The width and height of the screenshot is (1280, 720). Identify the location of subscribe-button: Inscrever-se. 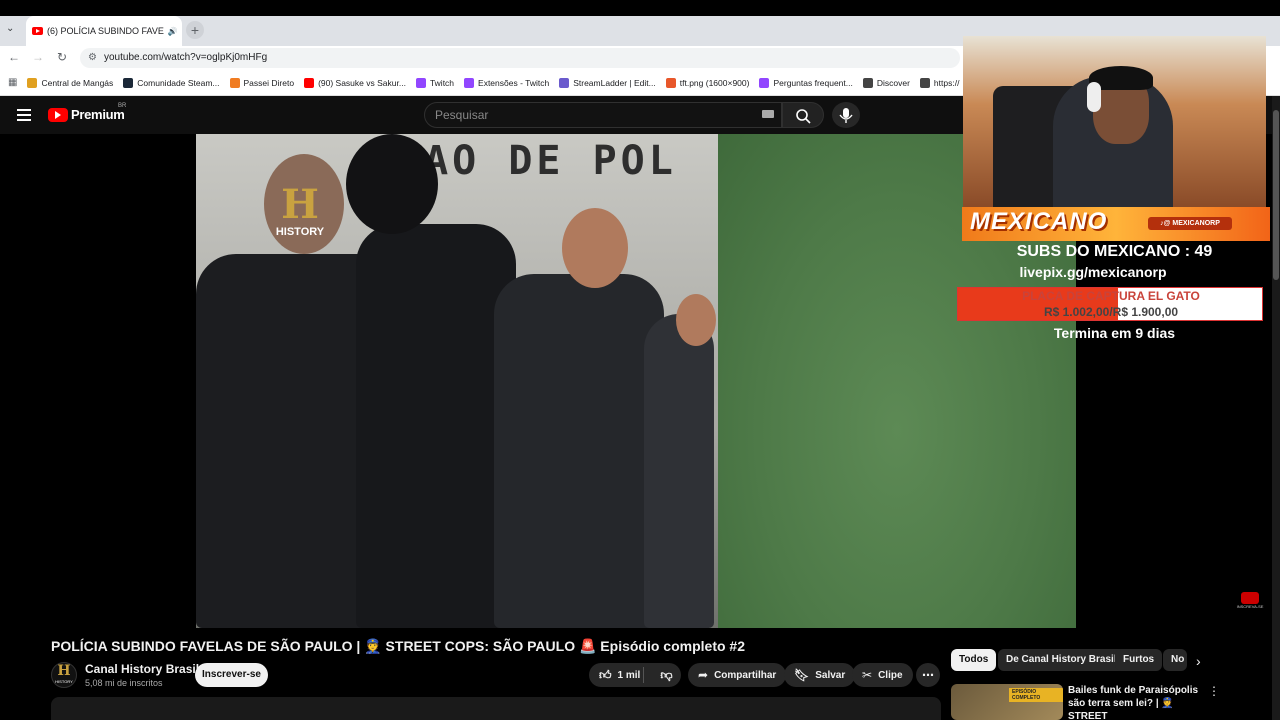
(231, 675).